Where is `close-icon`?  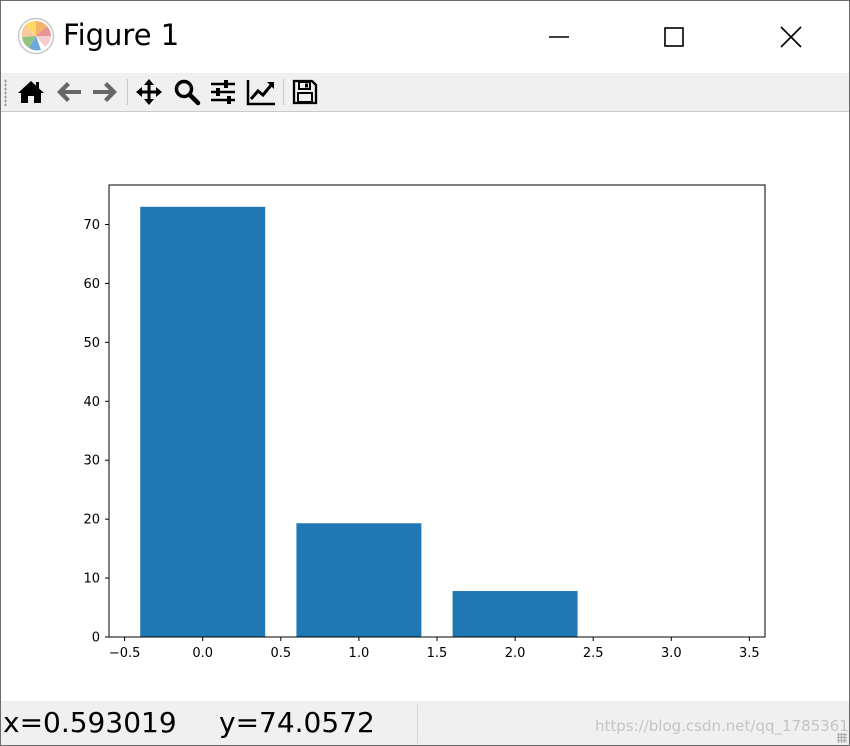 close-icon is located at coordinates (791, 37).